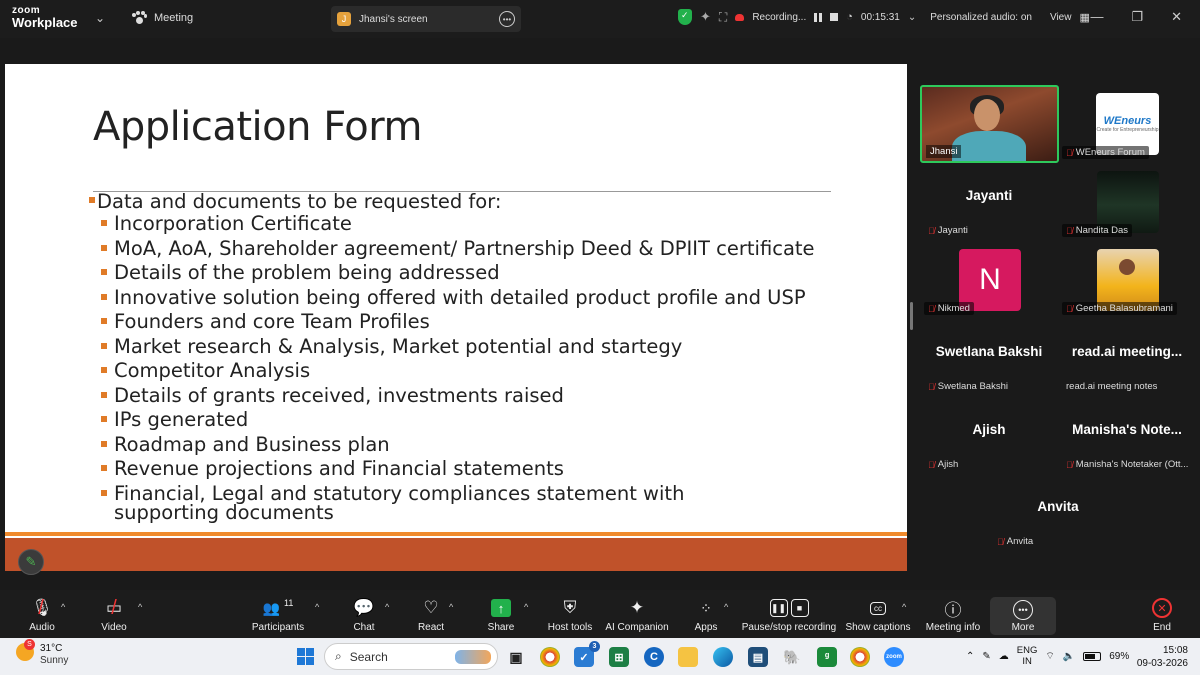 Image resolution: width=1200 pixels, height=675 pixels. Describe the element at coordinates (63, 607) in the screenshot. I see `audio-options-caret-icon: ^` at that location.